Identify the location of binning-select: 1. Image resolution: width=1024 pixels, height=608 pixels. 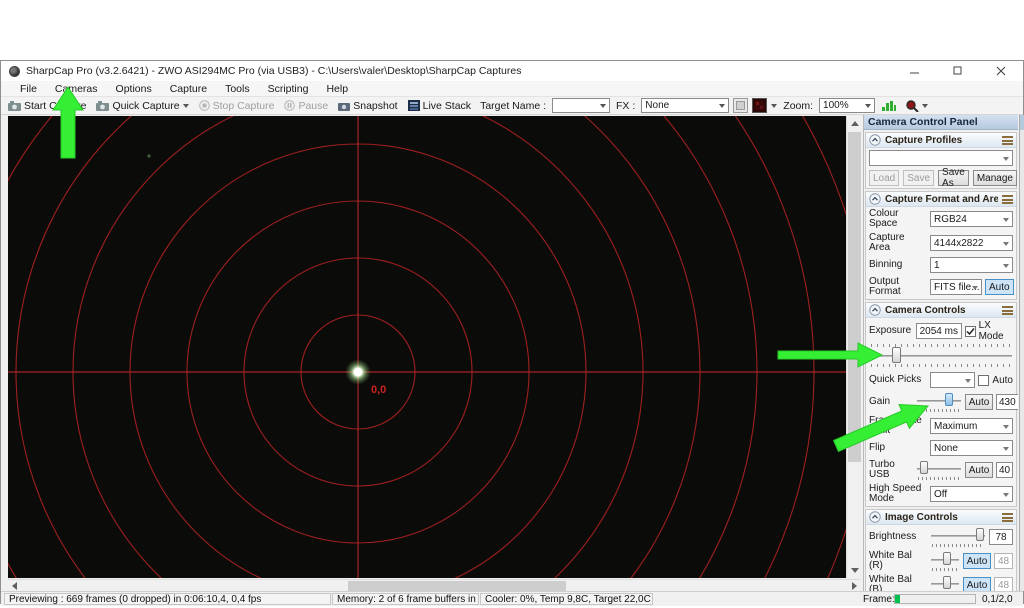
(971, 265).